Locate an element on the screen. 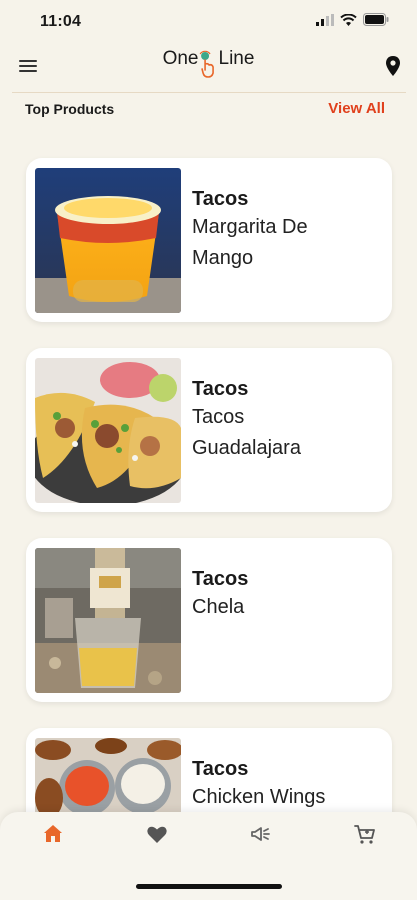 This screenshot has height=900, width=417. megaphone-icon is located at coordinates (261, 834).